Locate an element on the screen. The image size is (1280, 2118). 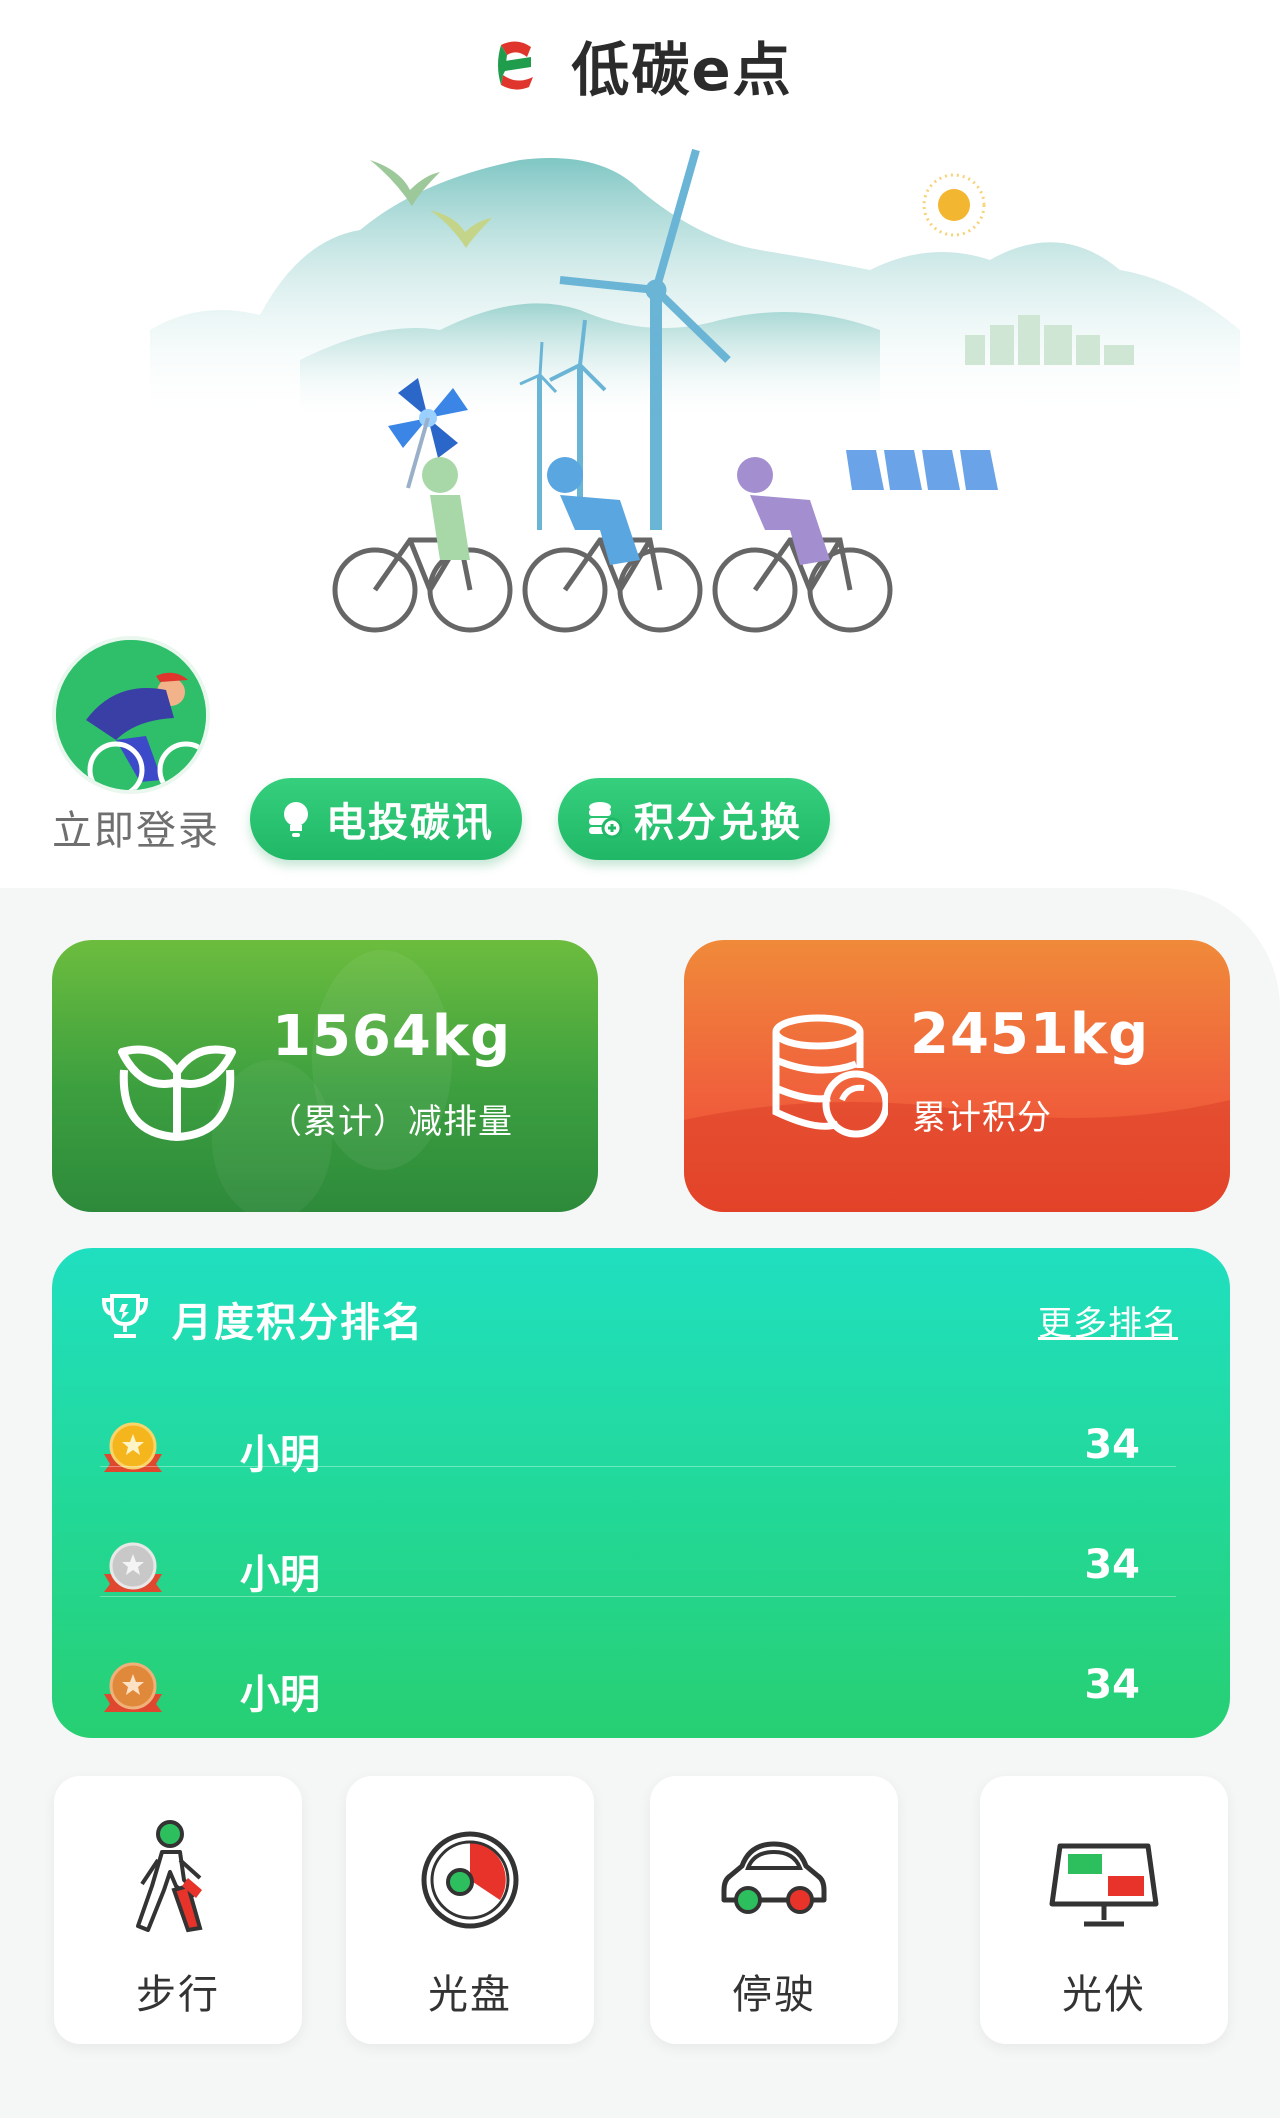
walking-label: 步行 is located at coordinates (178, 1995).